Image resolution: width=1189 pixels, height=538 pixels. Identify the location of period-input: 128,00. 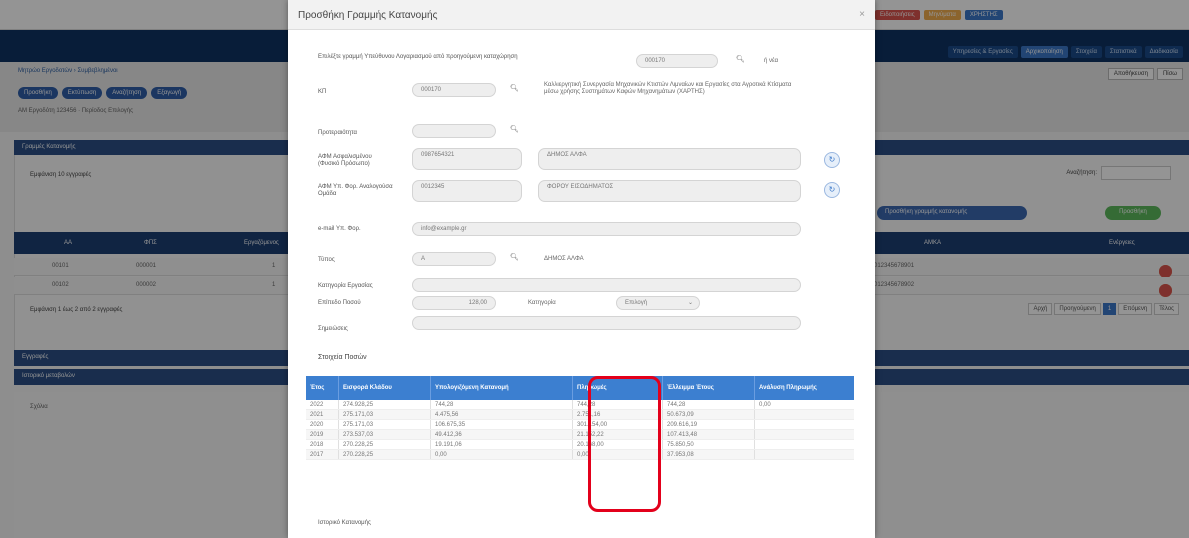
(454, 303).